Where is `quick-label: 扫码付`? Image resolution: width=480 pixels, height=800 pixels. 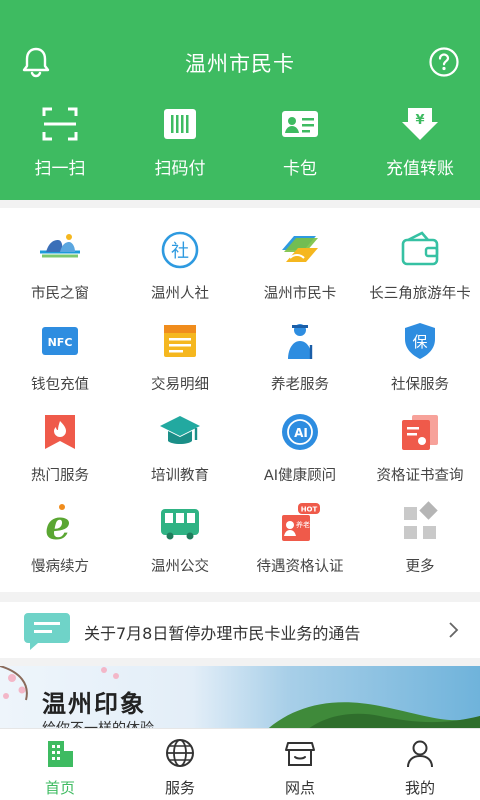 quick-label: 扫码付 is located at coordinates (180, 169).